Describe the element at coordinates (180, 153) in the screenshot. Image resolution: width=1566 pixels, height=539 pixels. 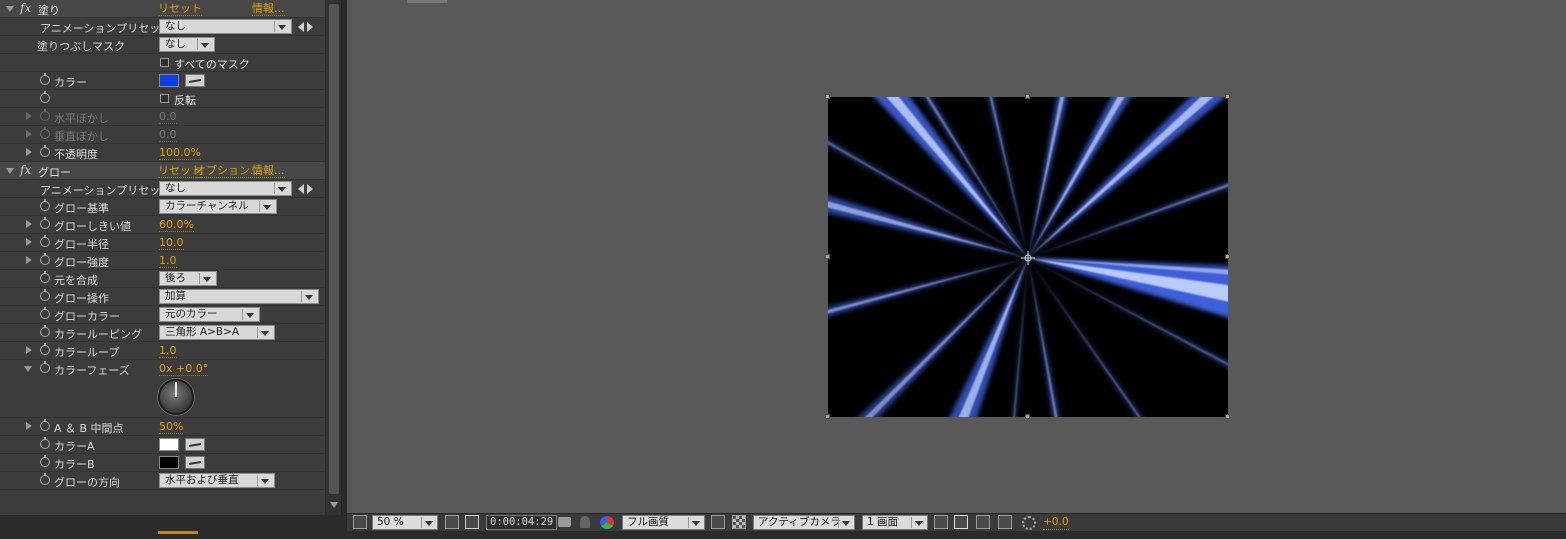
I see `fill-opacity-value: 100.0%` at that location.